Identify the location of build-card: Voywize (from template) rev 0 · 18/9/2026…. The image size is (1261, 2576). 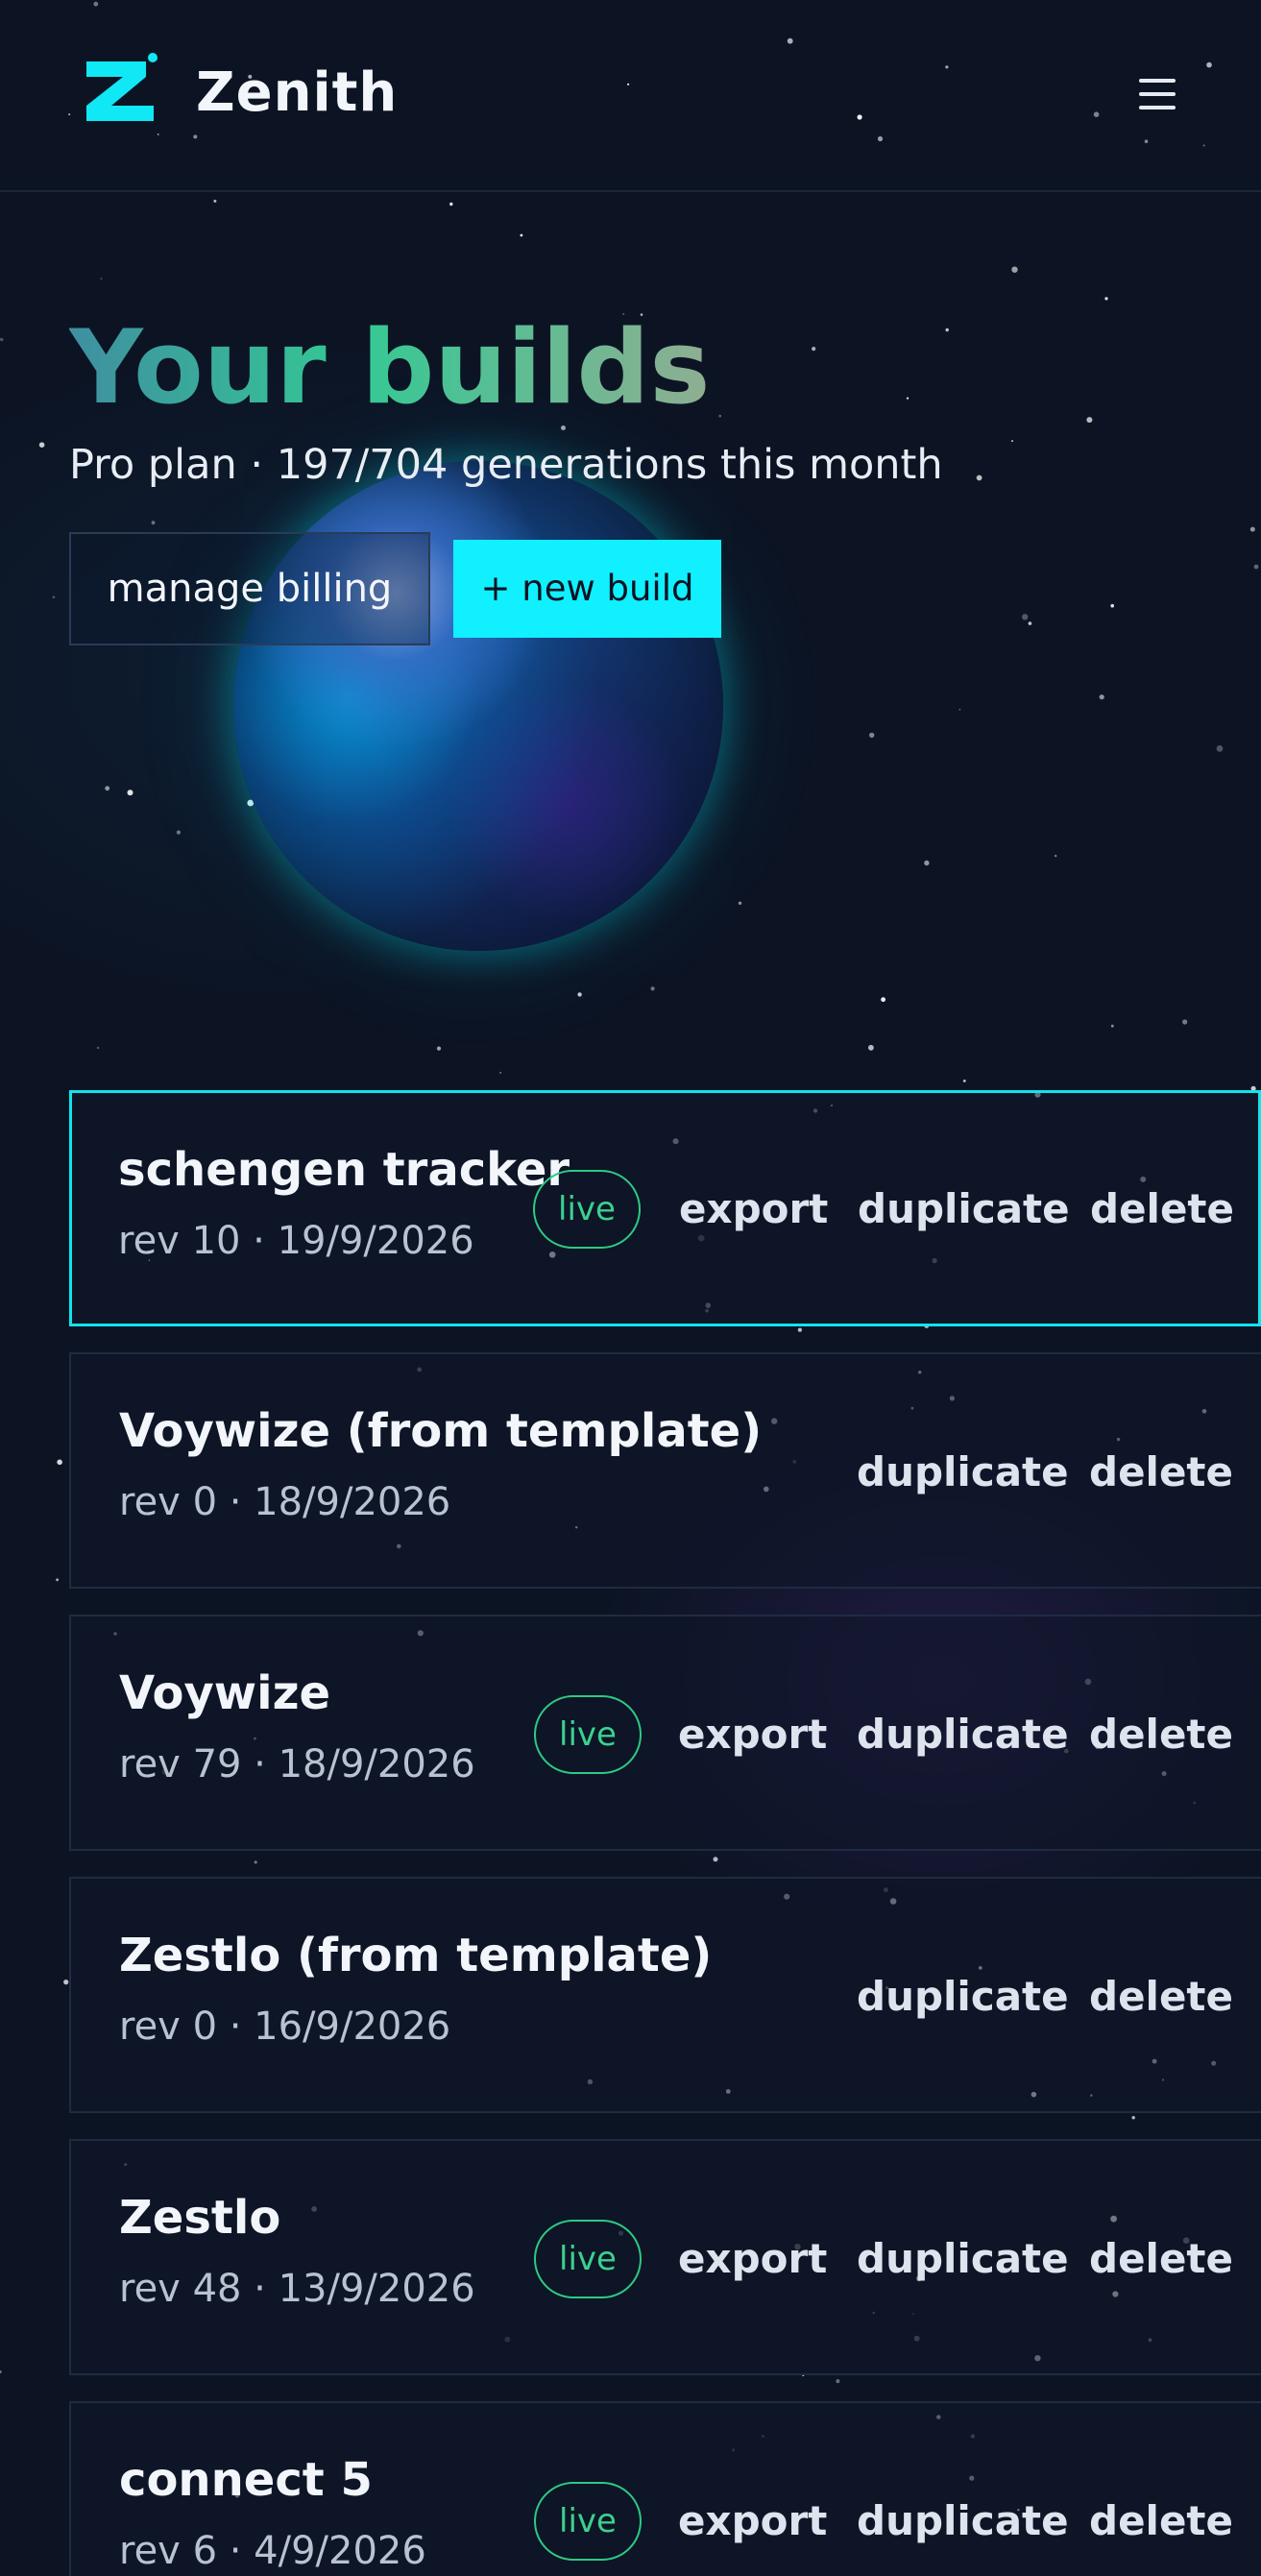
(665, 1470).